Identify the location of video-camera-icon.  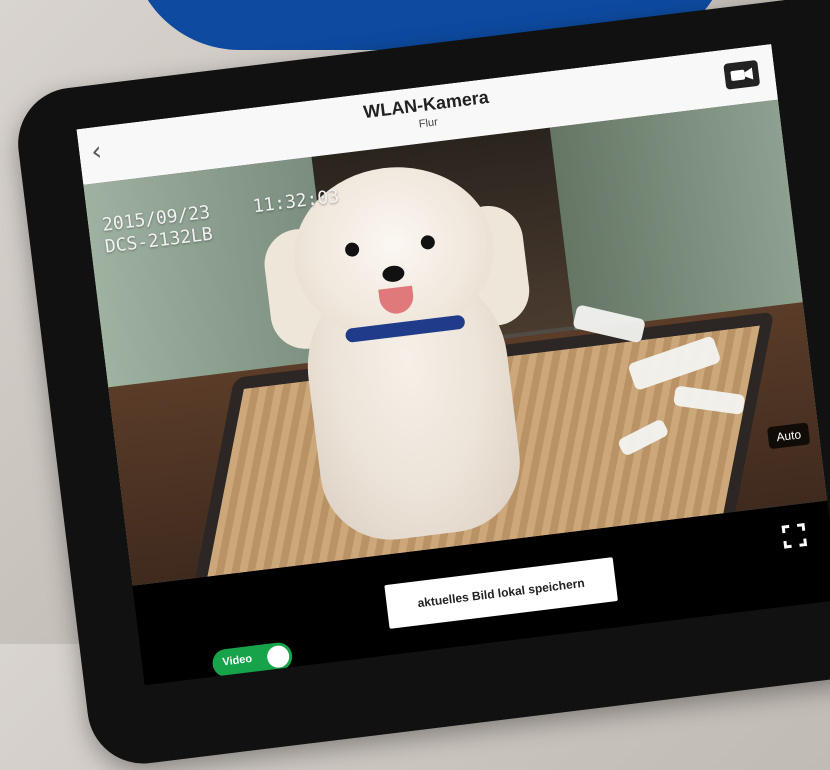
(742, 74).